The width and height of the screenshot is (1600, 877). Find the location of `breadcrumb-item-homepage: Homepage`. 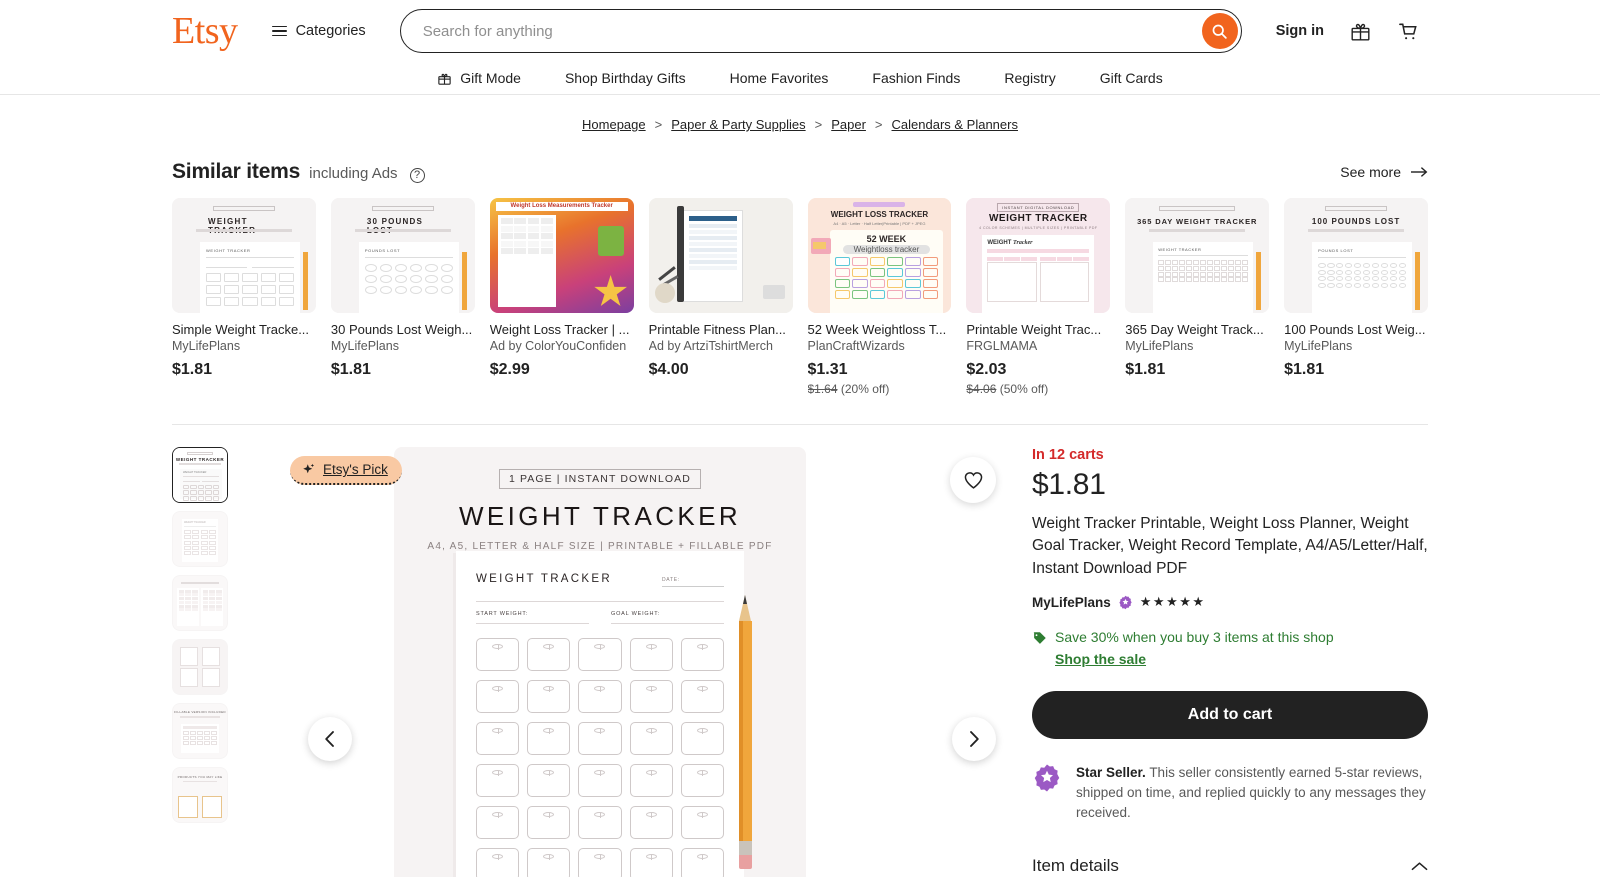

breadcrumb-item-homepage: Homepage is located at coordinates (614, 124).